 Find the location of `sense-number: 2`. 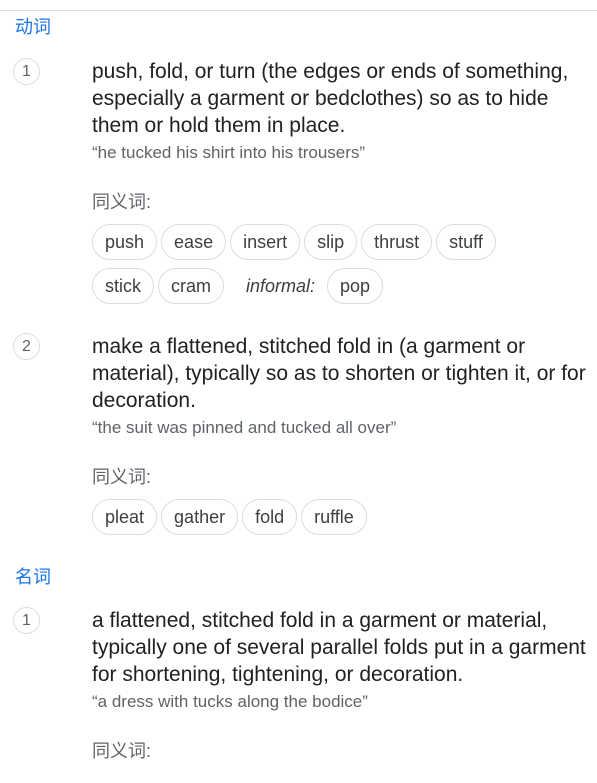

sense-number: 2 is located at coordinates (26, 346).